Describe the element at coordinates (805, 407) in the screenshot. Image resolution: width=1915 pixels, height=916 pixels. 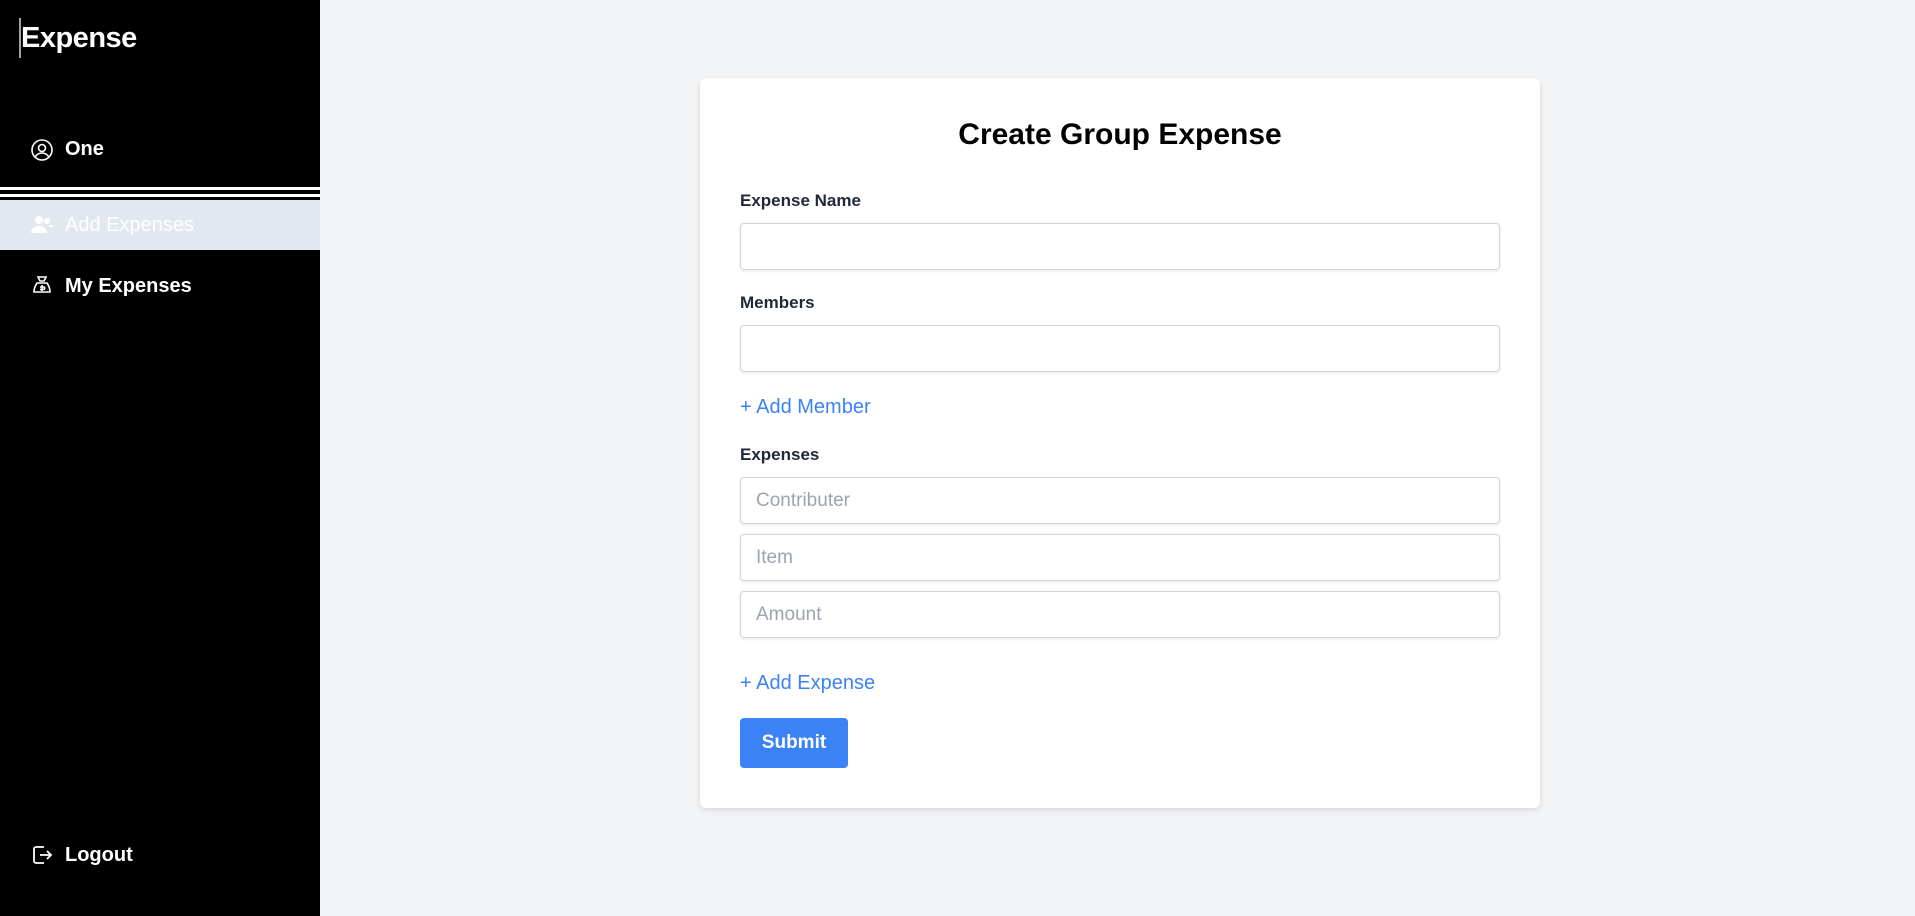
I see `add-member-link: + Add Member` at that location.